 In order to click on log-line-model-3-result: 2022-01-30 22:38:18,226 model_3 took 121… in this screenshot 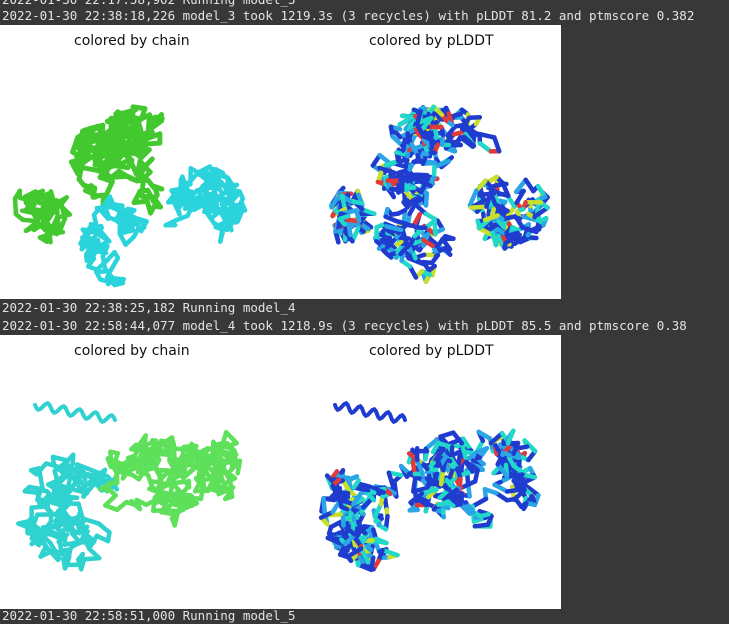, I will do `click(348, 16)`.